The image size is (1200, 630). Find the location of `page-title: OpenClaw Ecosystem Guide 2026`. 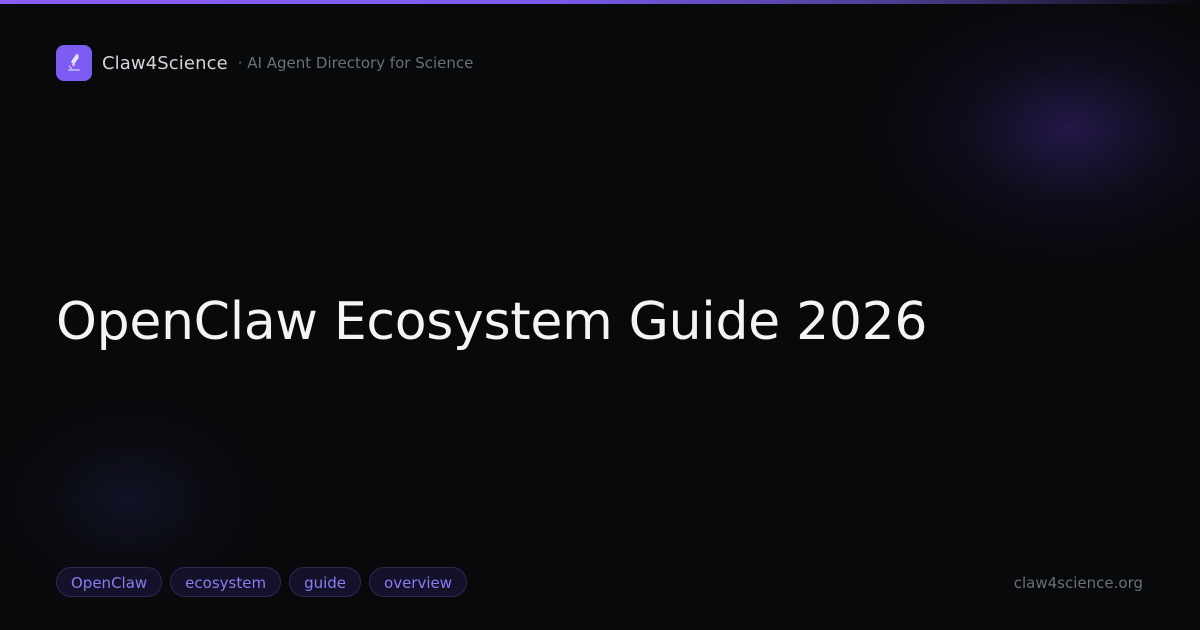

page-title: OpenClaw Ecosystem Guide 2026 is located at coordinates (492, 322).